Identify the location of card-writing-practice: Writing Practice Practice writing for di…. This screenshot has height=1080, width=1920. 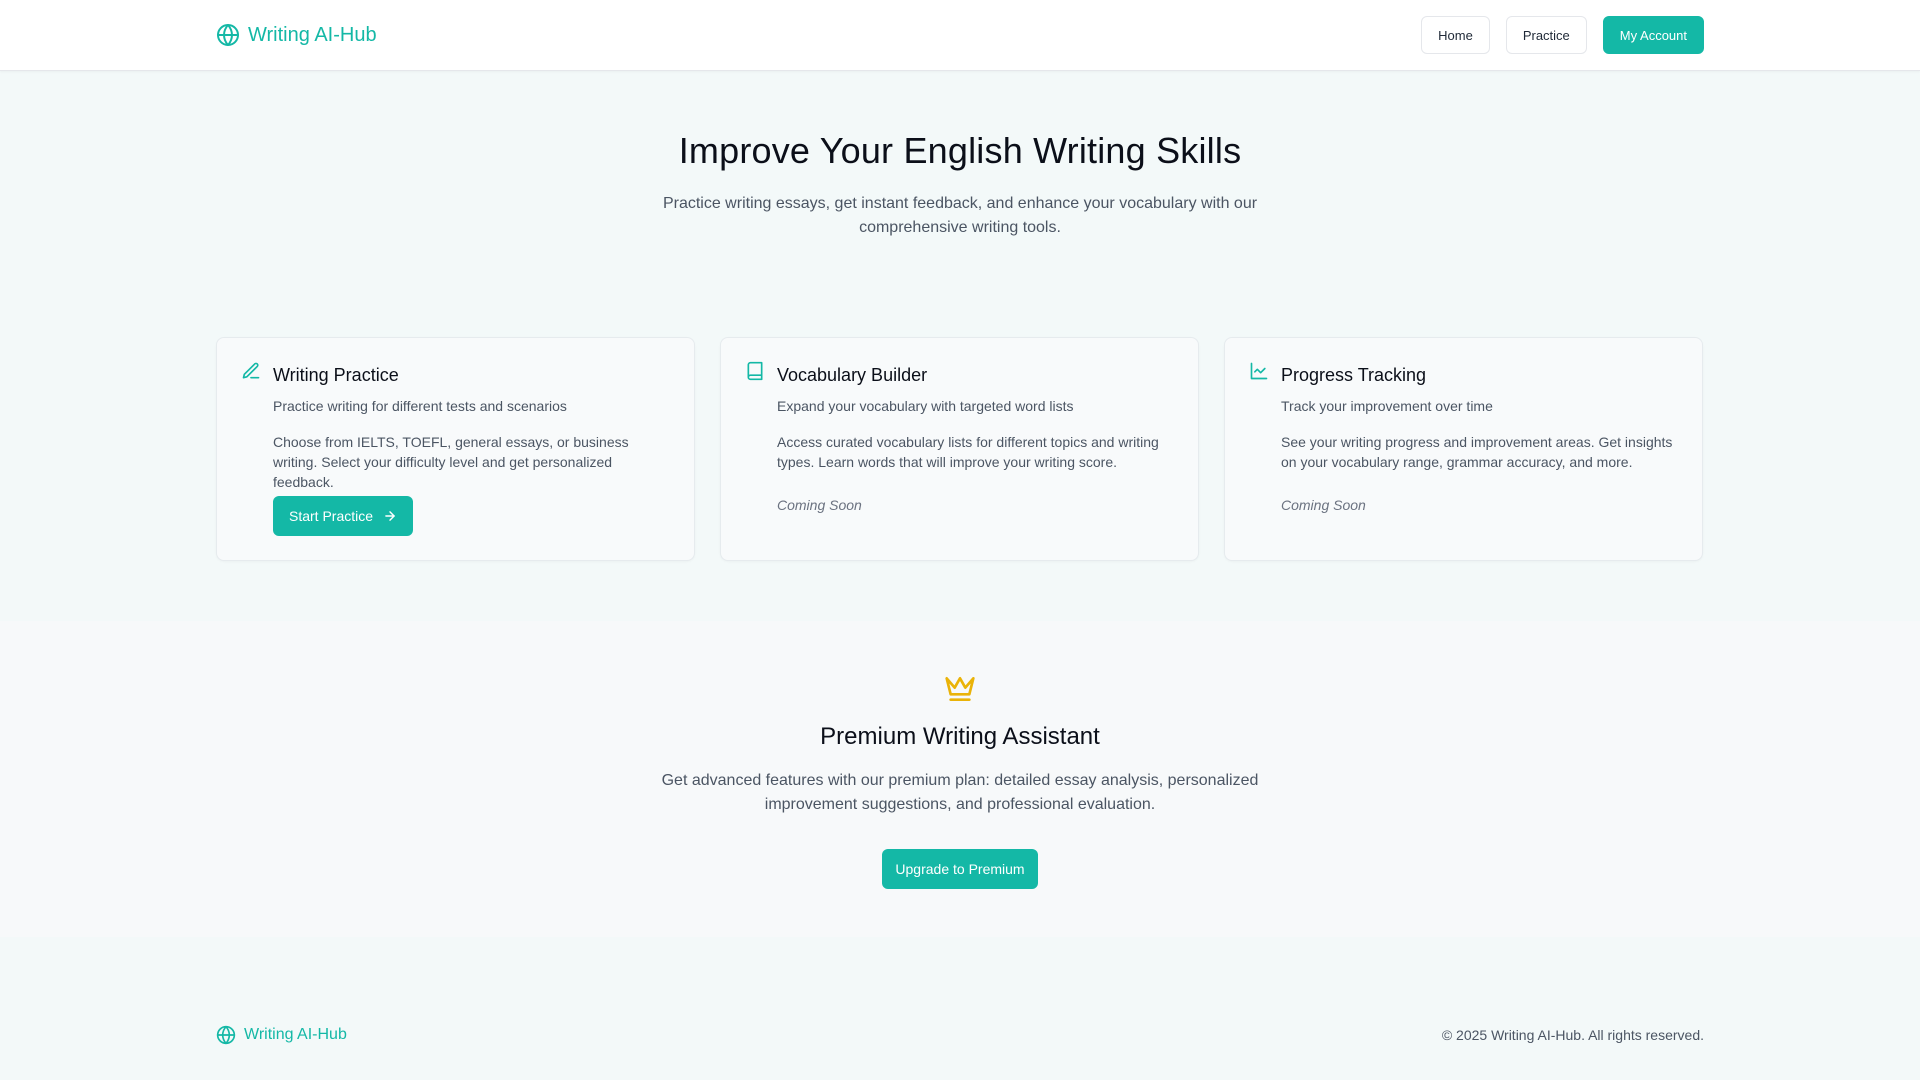
(455, 449).